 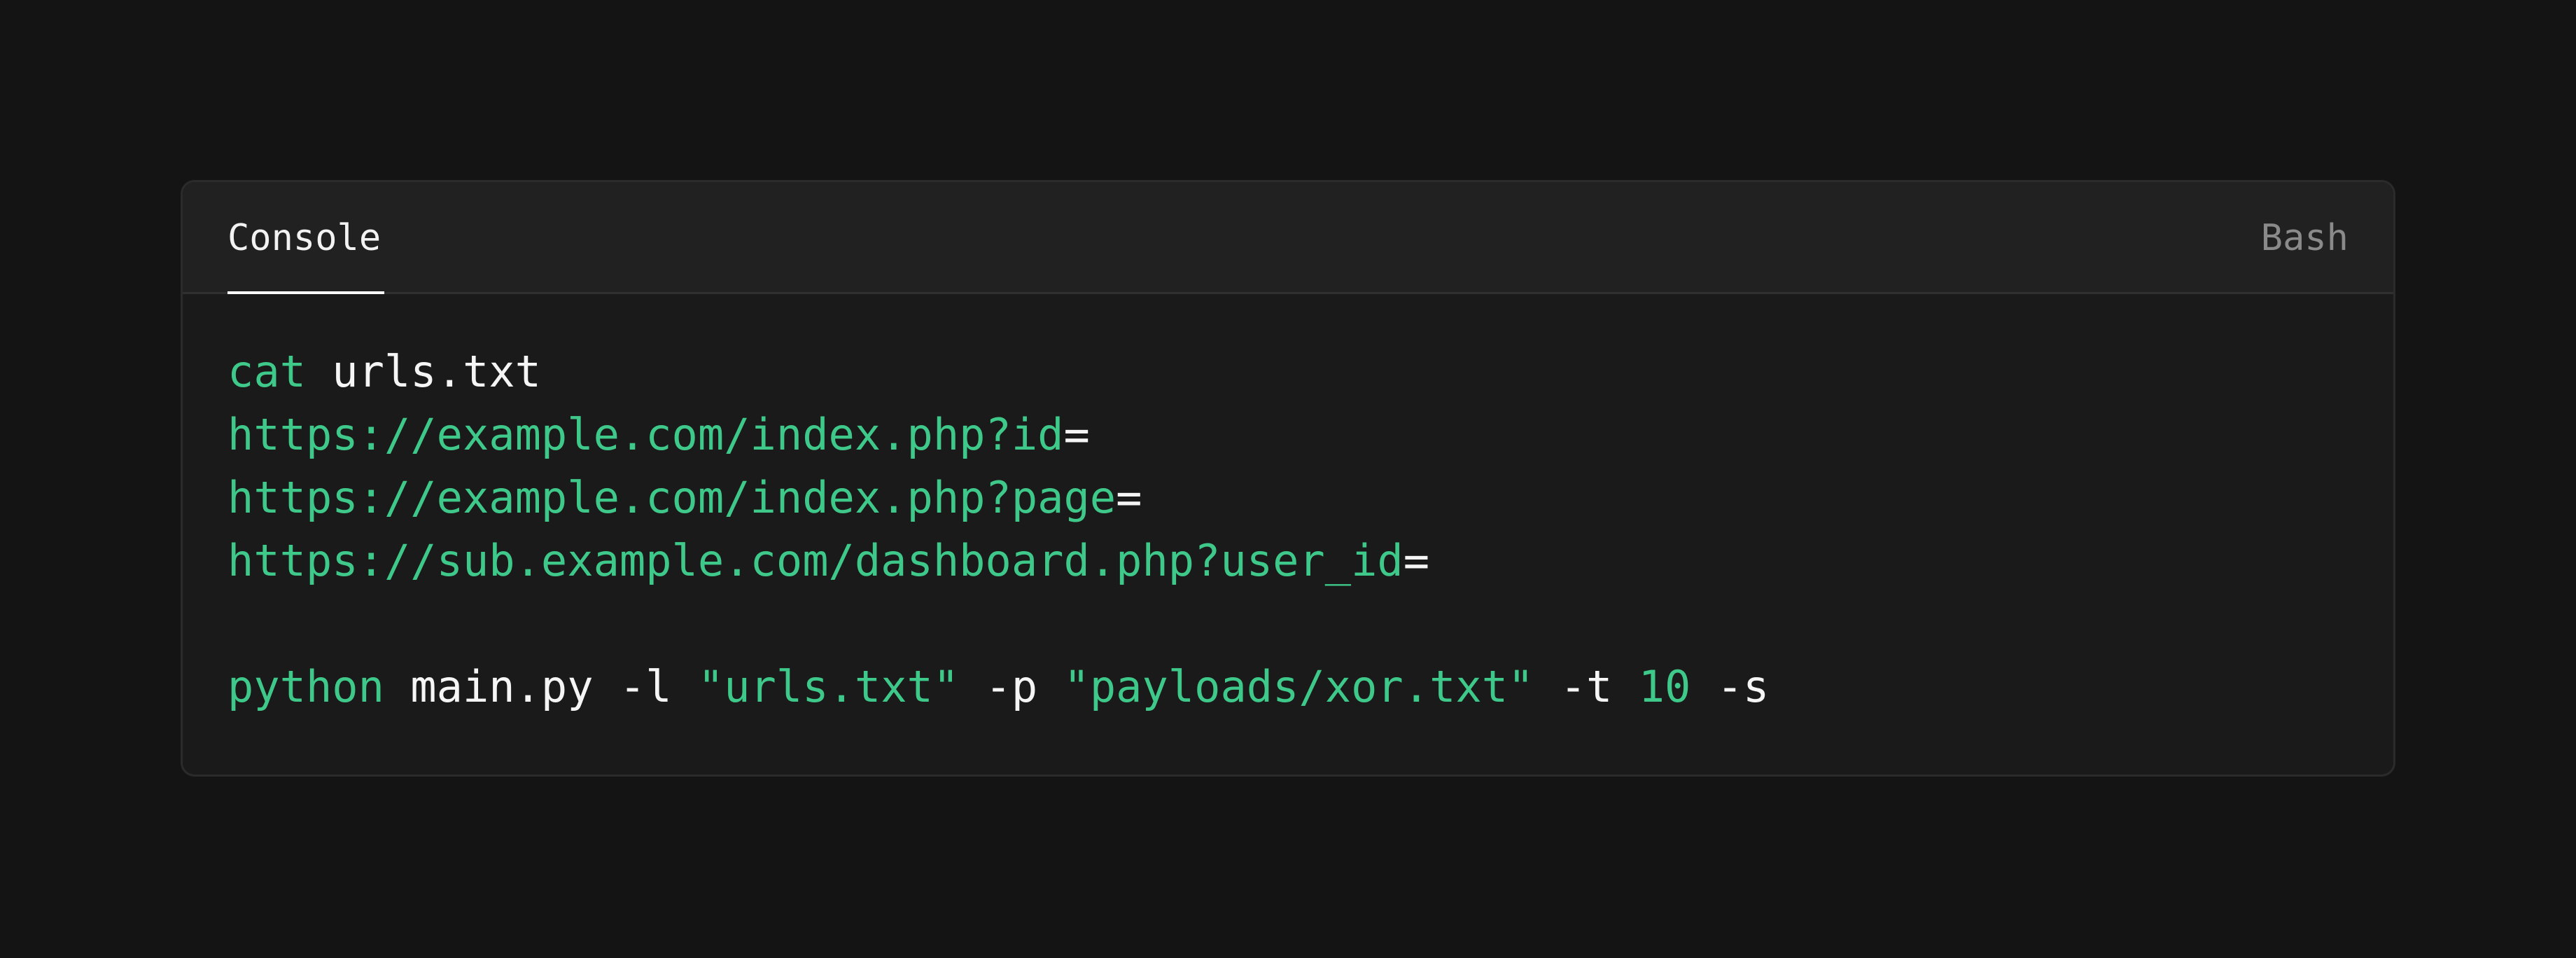 I want to click on code-line: cat urls.txt, so click(x=1287, y=371).